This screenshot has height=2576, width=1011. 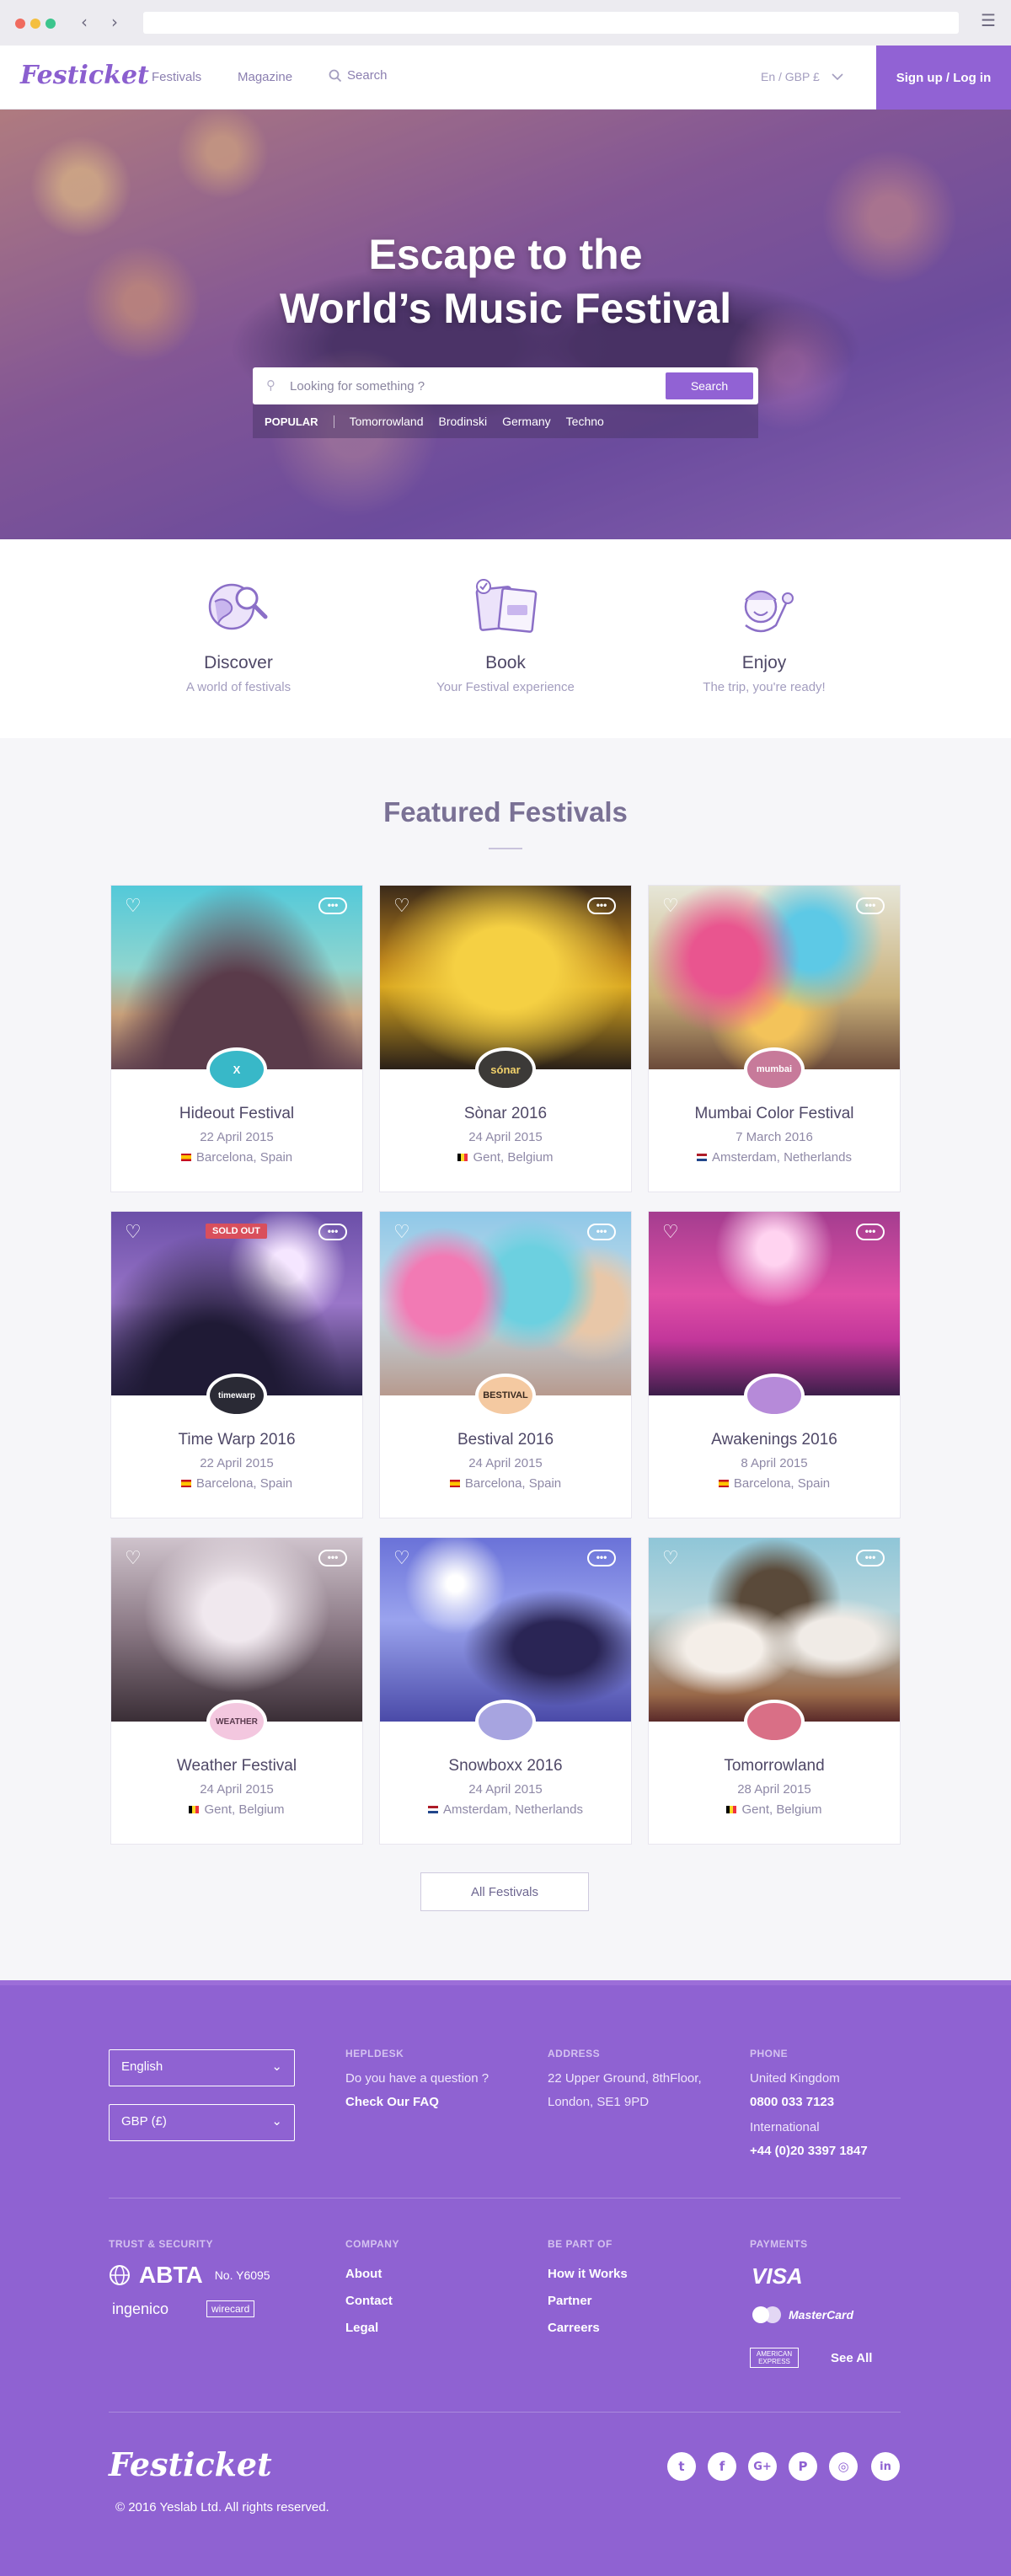 What do you see at coordinates (84, 75) in the screenshot?
I see `site-logo: Festicket` at bounding box center [84, 75].